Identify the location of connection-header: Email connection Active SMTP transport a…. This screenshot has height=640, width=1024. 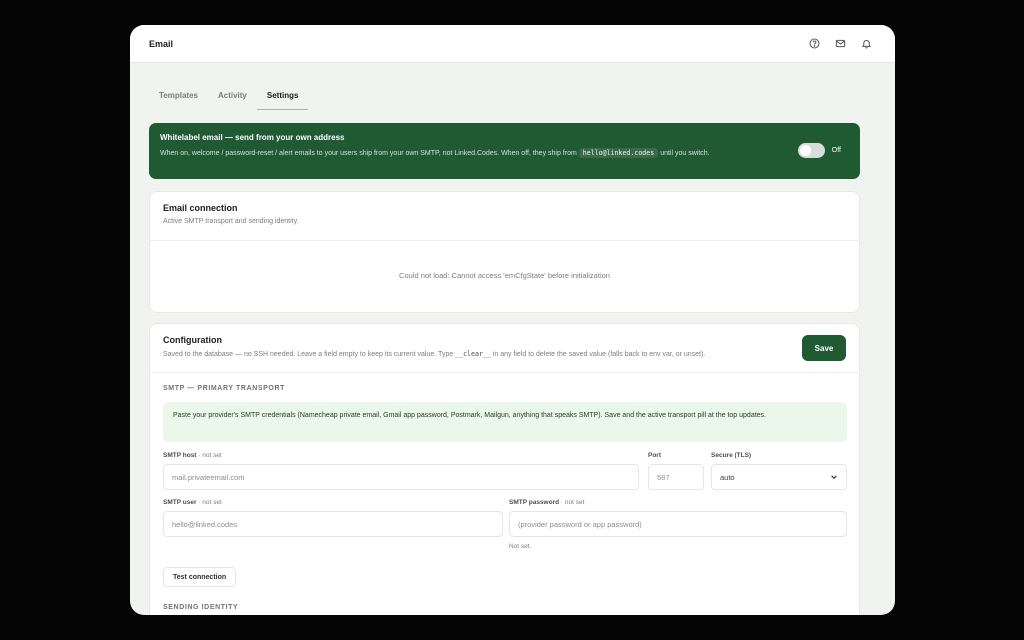
(504, 216).